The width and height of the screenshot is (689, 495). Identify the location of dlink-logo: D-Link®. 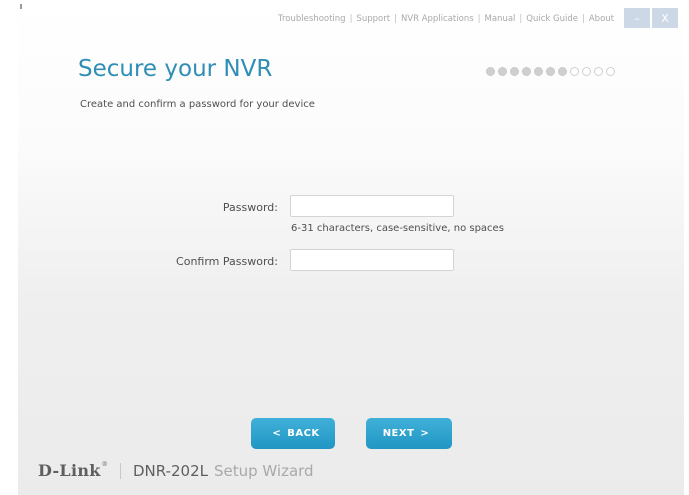
(73, 470).